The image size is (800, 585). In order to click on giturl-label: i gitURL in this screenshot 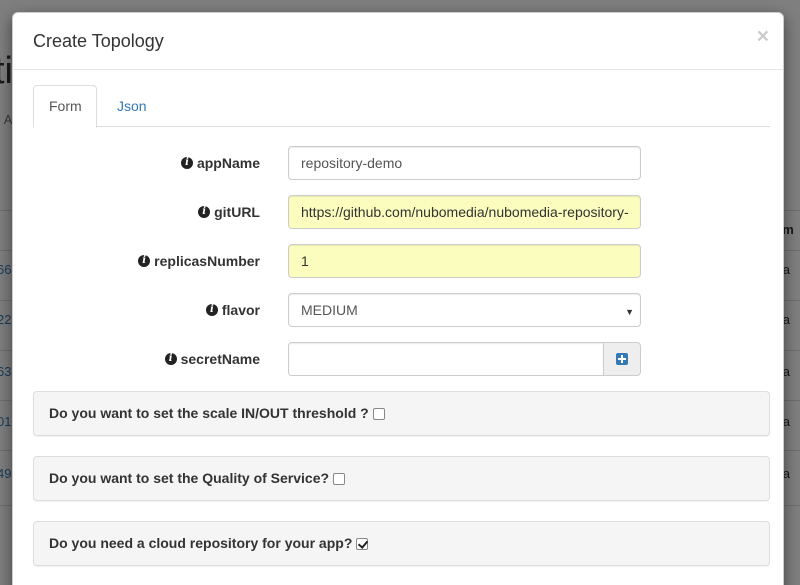, I will do `click(229, 212)`.